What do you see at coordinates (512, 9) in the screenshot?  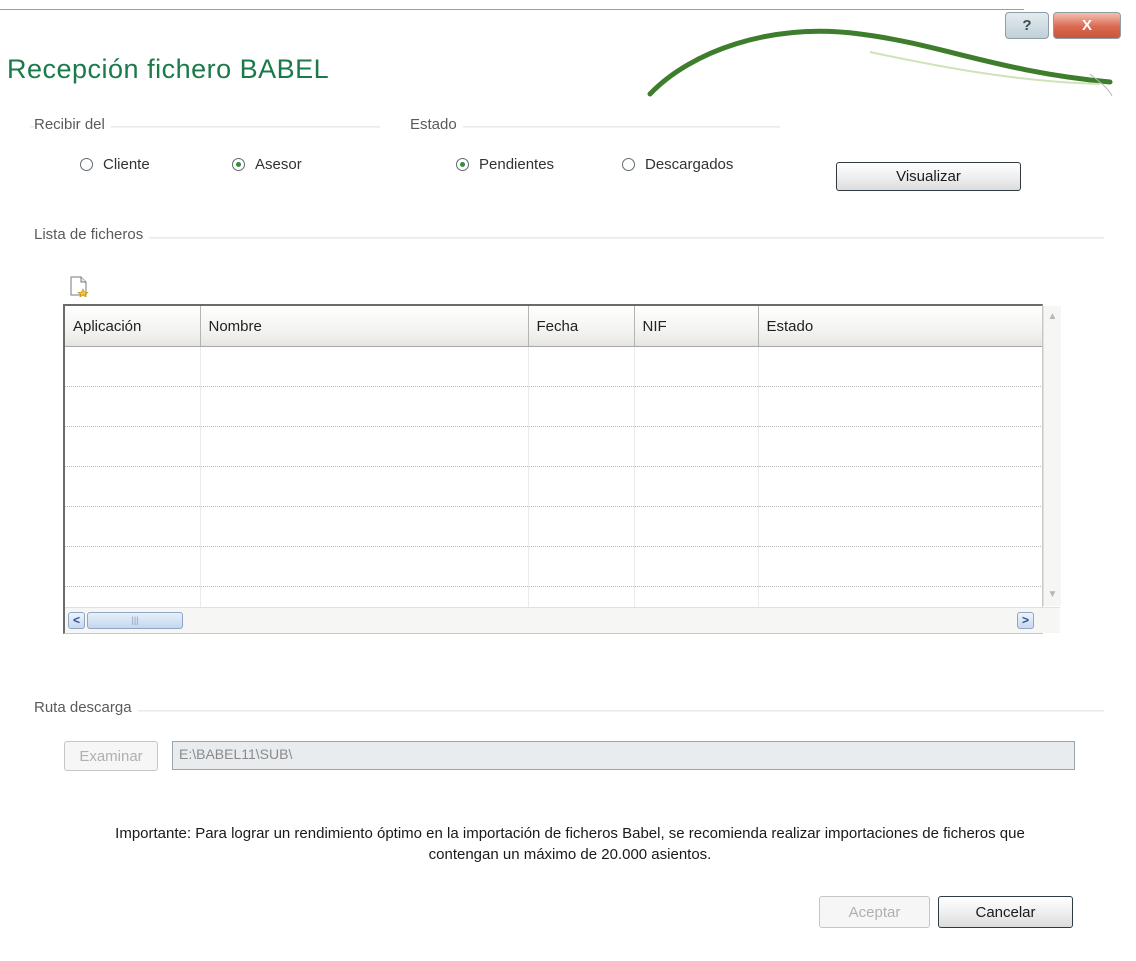 I see `top-border-line` at bounding box center [512, 9].